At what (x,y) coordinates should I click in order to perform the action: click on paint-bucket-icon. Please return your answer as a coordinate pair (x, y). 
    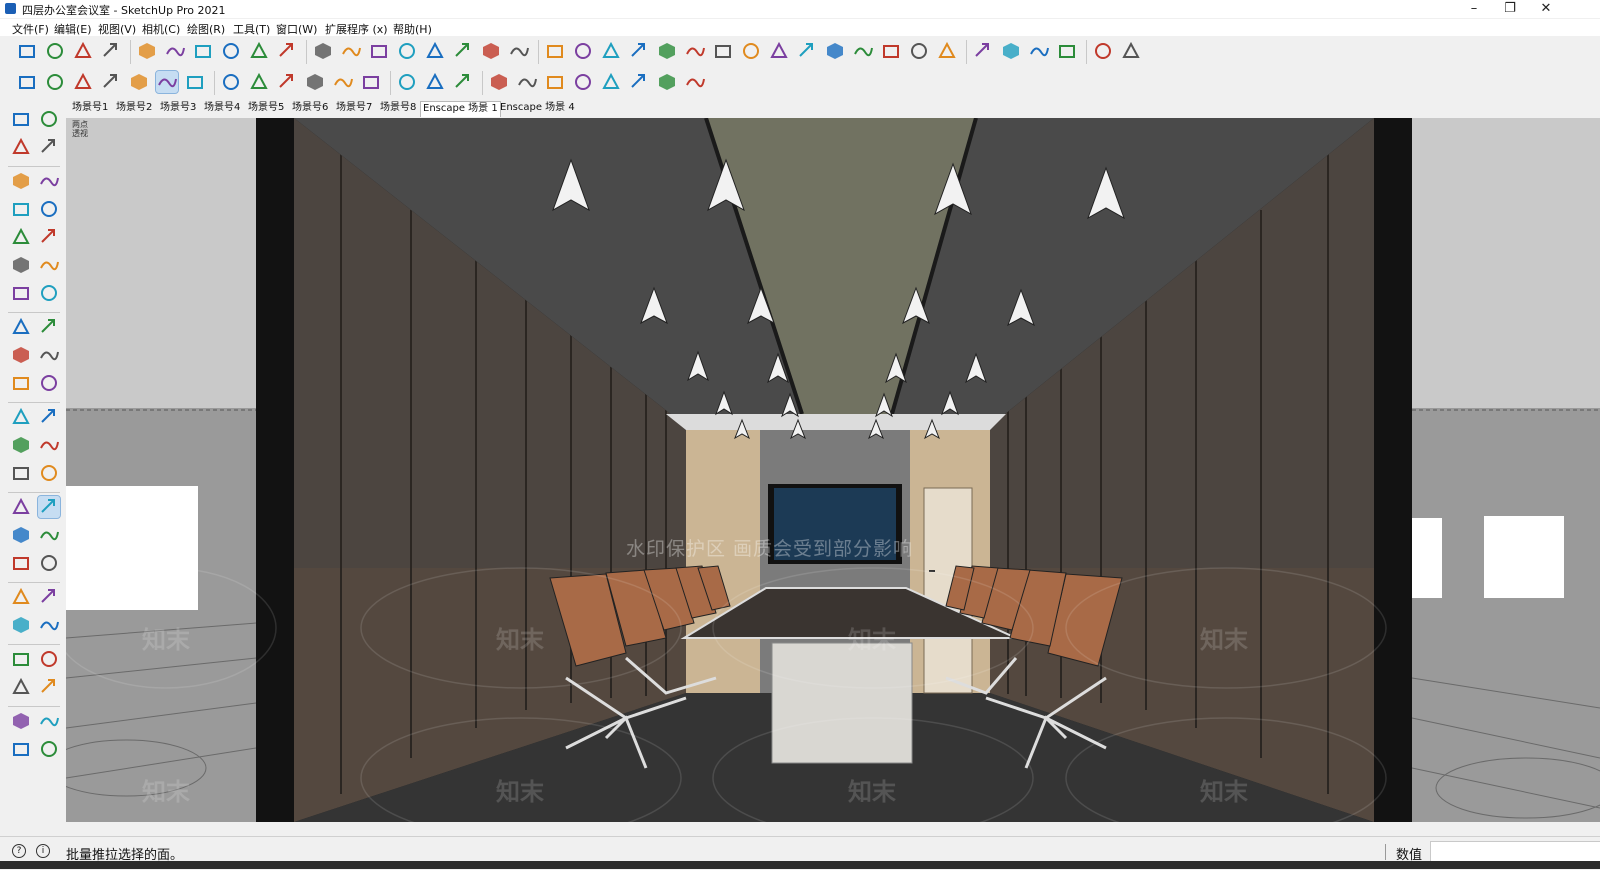
    Looking at the image, I should click on (21, 147).